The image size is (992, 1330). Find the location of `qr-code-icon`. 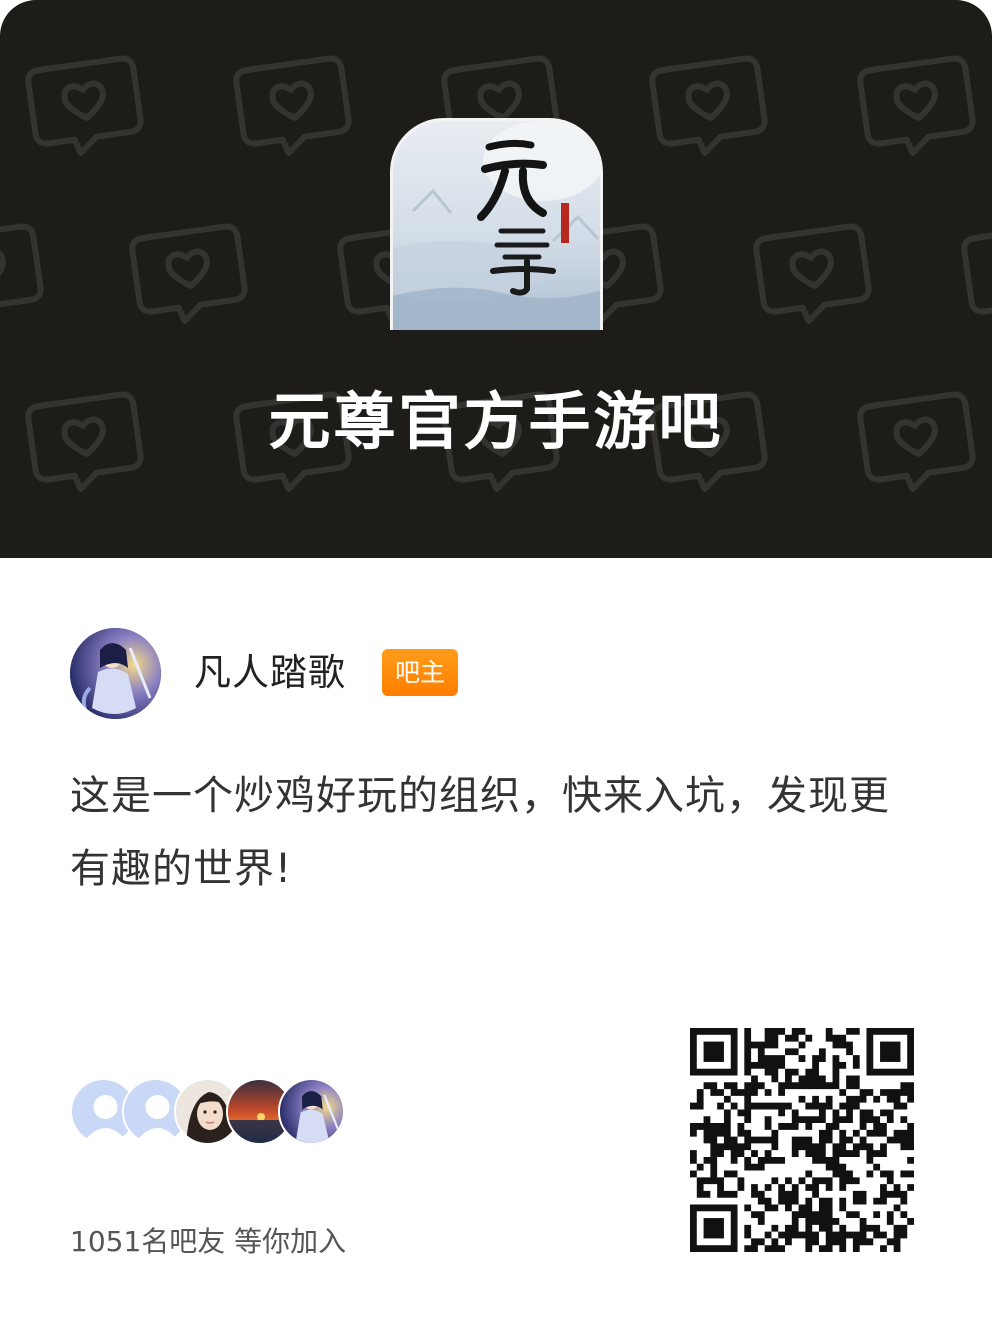

qr-code-icon is located at coordinates (802, 1140).